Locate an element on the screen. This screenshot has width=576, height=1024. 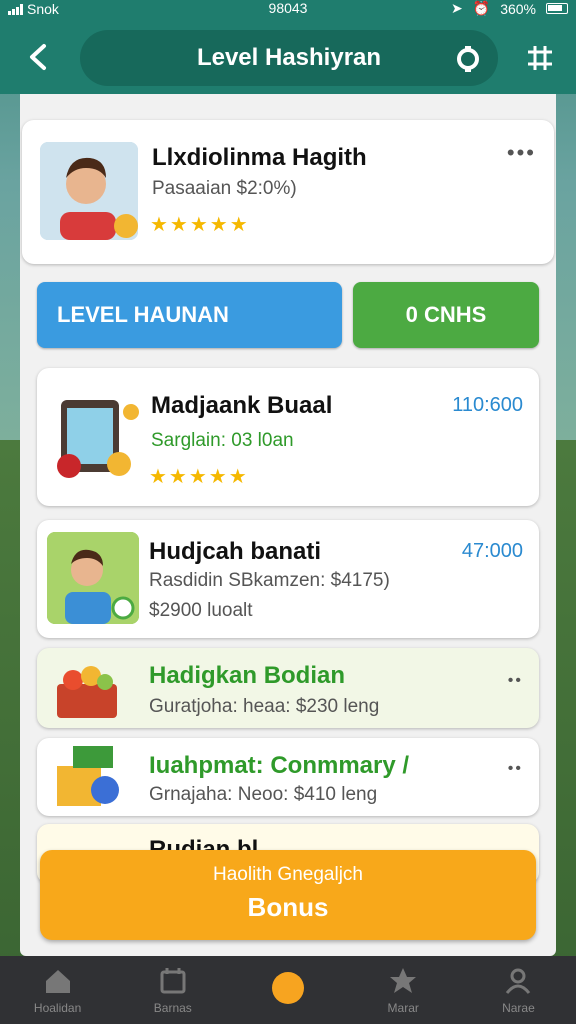
nav-item-coin is located at coordinates (287, 990).